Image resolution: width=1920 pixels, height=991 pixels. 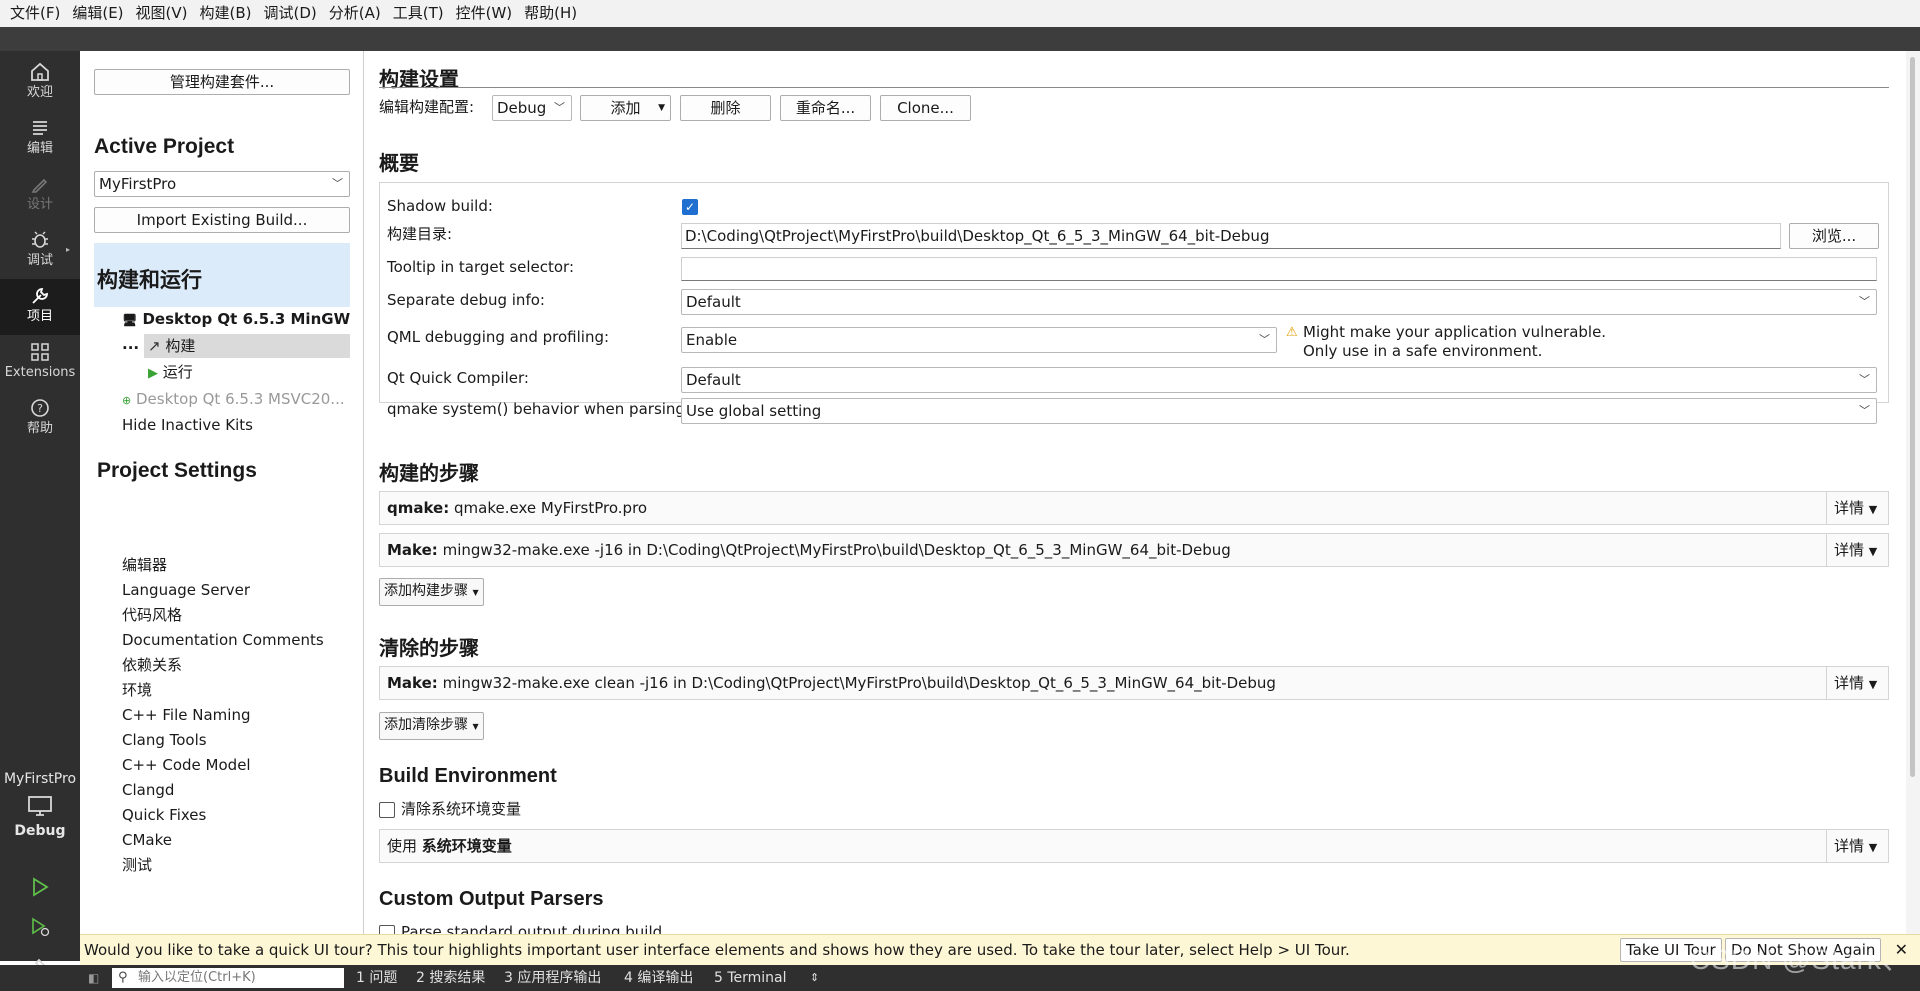 What do you see at coordinates (418, 13) in the screenshot?
I see `menu-tools: 工具(T)` at bounding box center [418, 13].